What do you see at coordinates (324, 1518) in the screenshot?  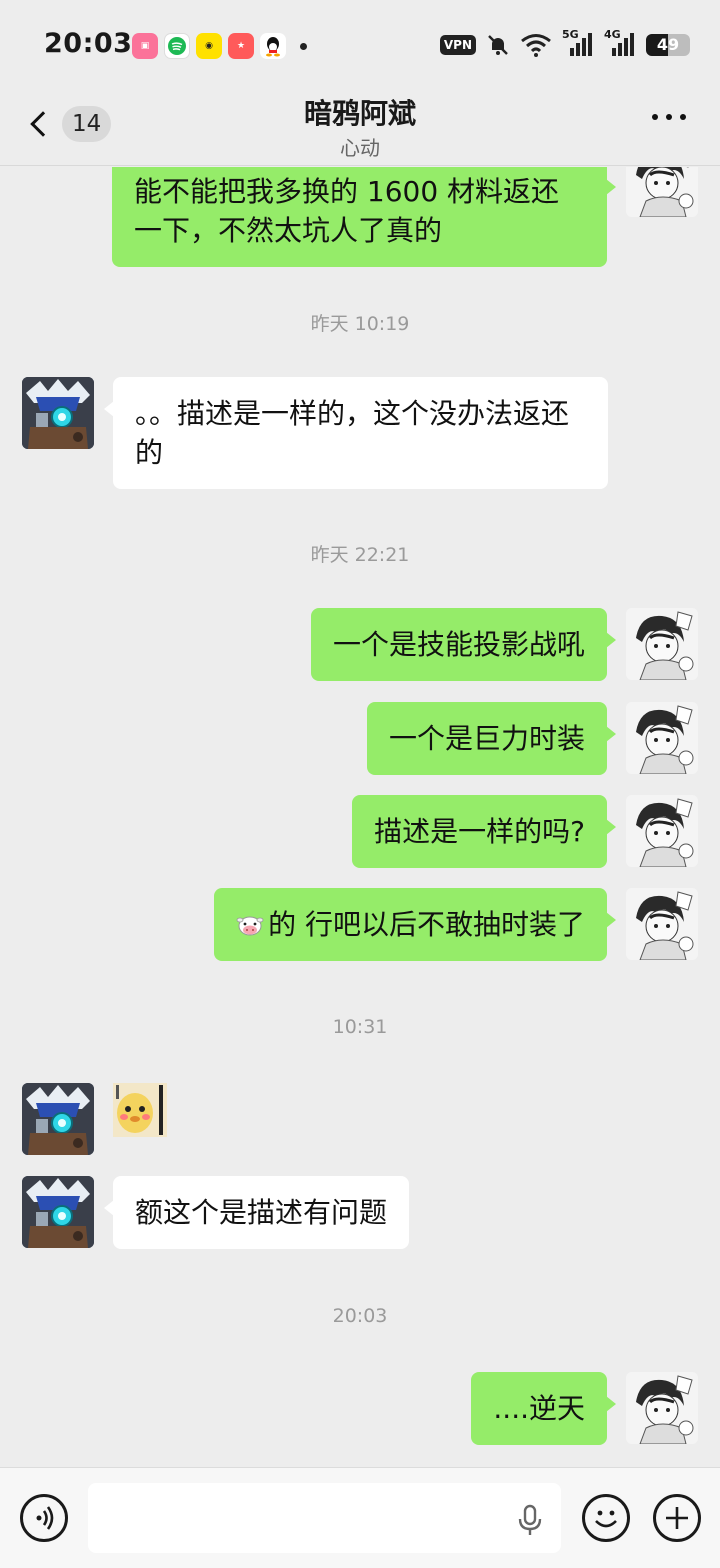 I see `message-input` at bounding box center [324, 1518].